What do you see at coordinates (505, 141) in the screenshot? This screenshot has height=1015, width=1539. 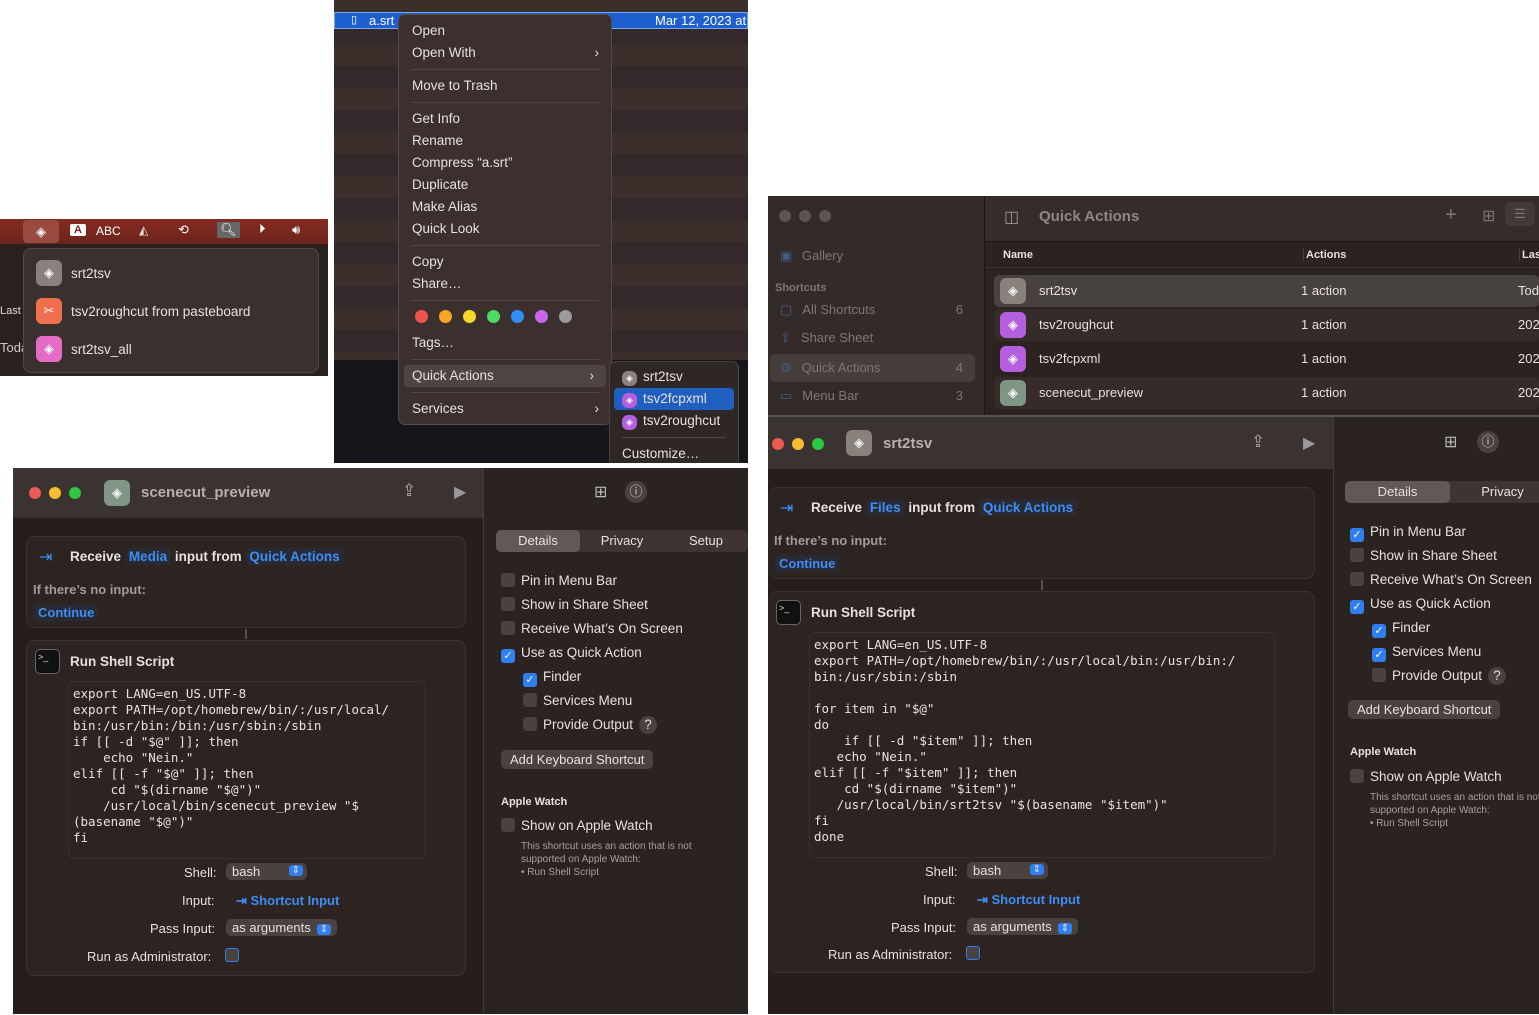 I see `menu-rename: Rename` at bounding box center [505, 141].